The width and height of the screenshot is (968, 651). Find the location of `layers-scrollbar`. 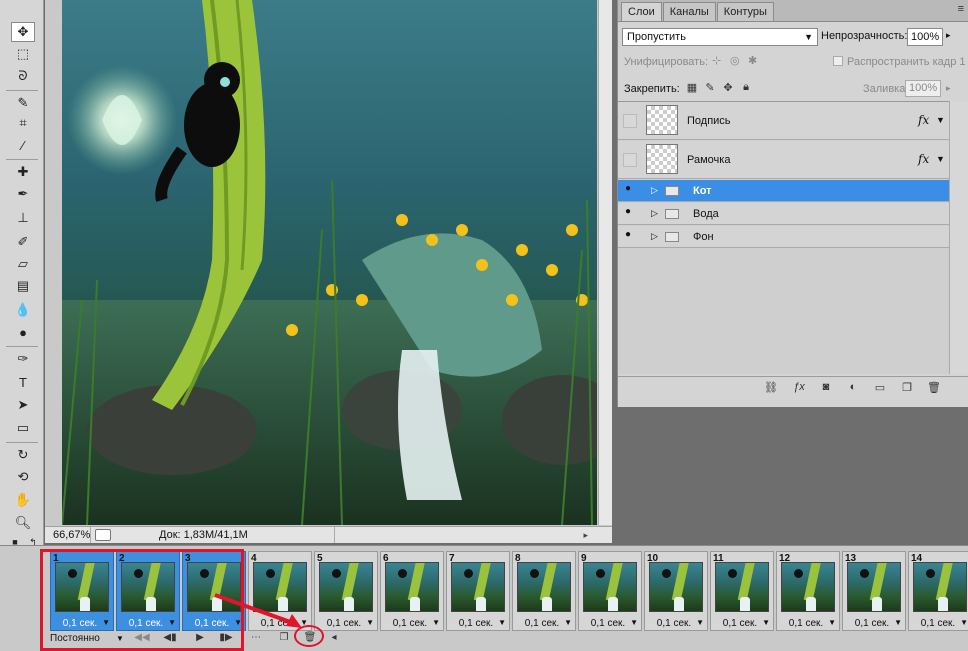

layers-scrollbar is located at coordinates (958, 237).